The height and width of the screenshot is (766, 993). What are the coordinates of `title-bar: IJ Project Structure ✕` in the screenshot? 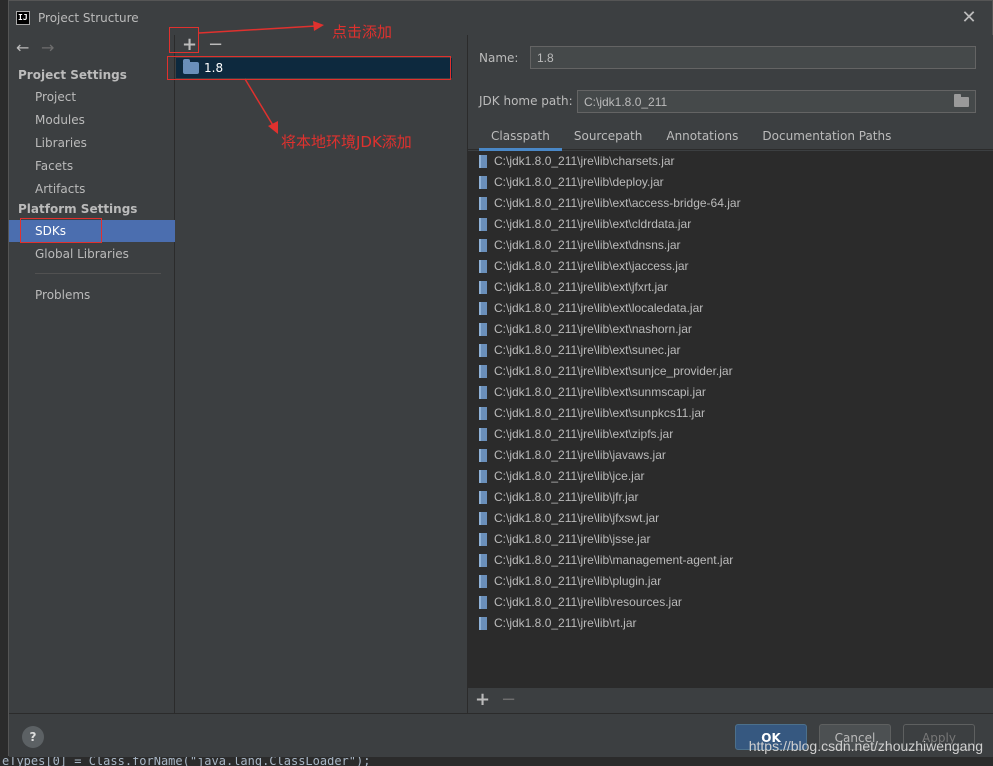 It's located at (501, 18).